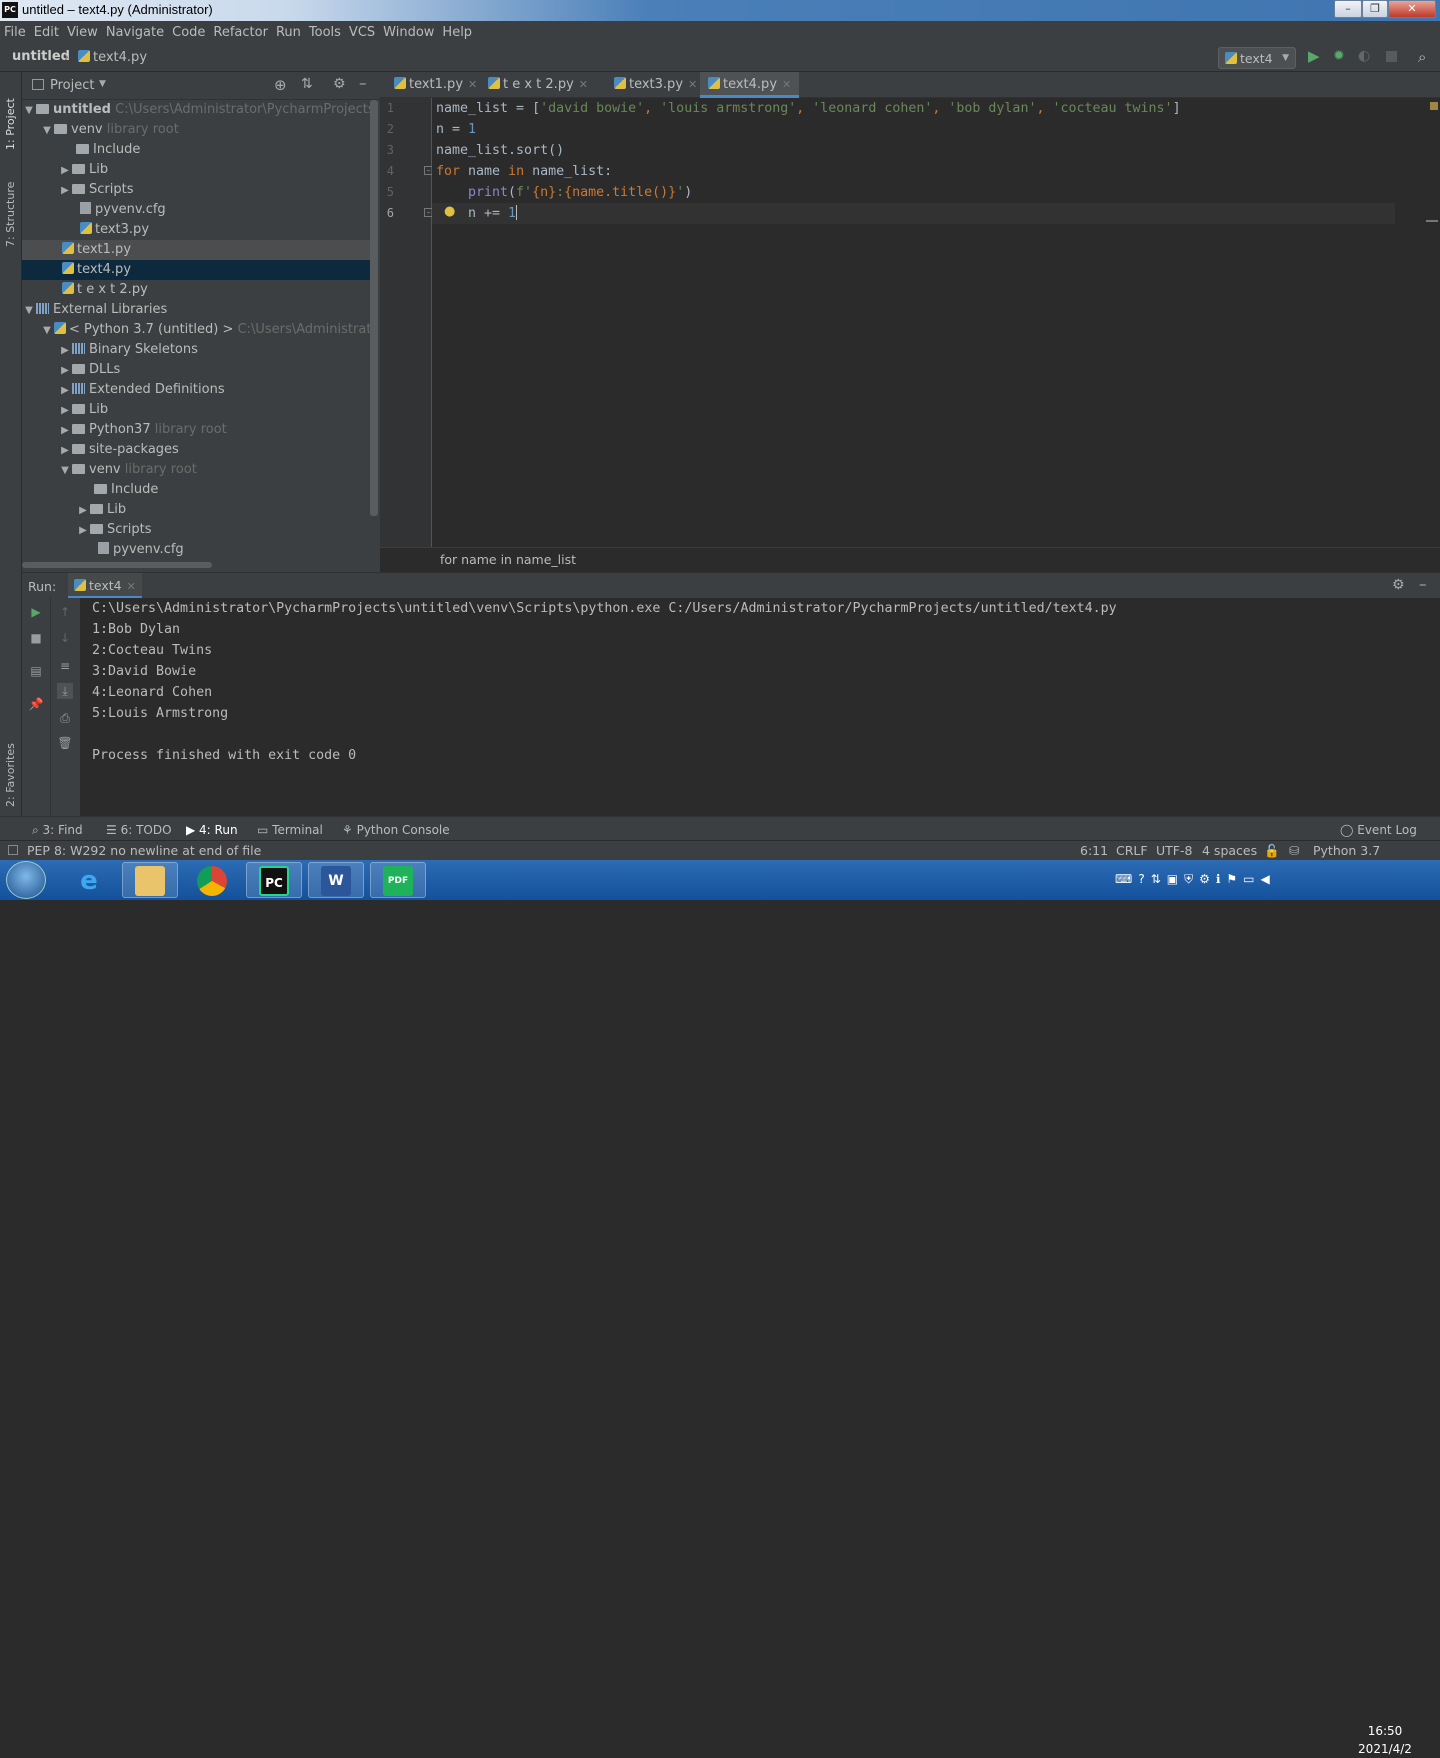 The height and width of the screenshot is (1758, 1440). What do you see at coordinates (325, 33) in the screenshot?
I see `menu-tools: Tools` at bounding box center [325, 33].